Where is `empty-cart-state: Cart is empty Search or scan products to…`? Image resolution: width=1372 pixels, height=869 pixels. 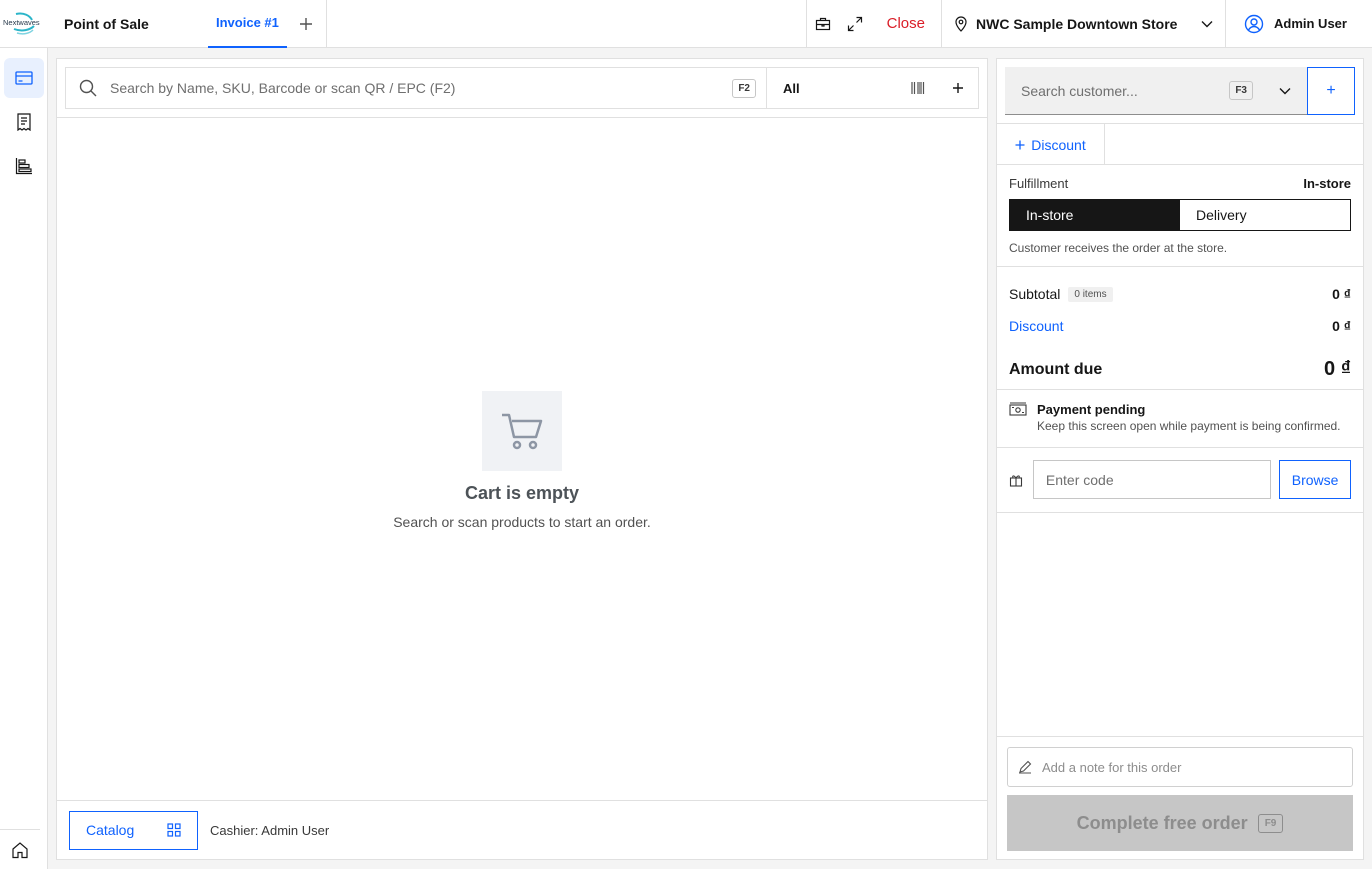 empty-cart-state: Cart is empty Search or scan products to… is located at coordinates (522, 460).